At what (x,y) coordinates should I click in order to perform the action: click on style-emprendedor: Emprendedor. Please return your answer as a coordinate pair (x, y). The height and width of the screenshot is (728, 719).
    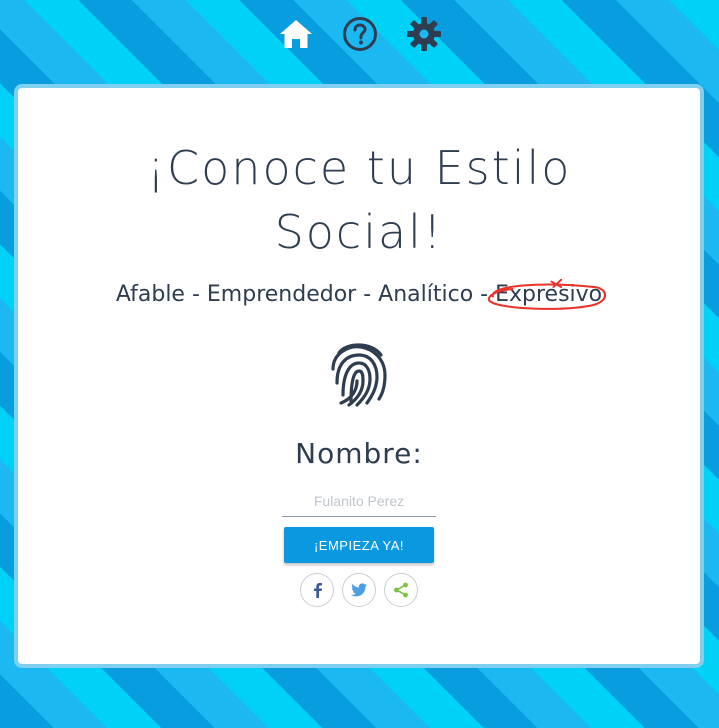
    Looking at the image, I should click on (281, 294).